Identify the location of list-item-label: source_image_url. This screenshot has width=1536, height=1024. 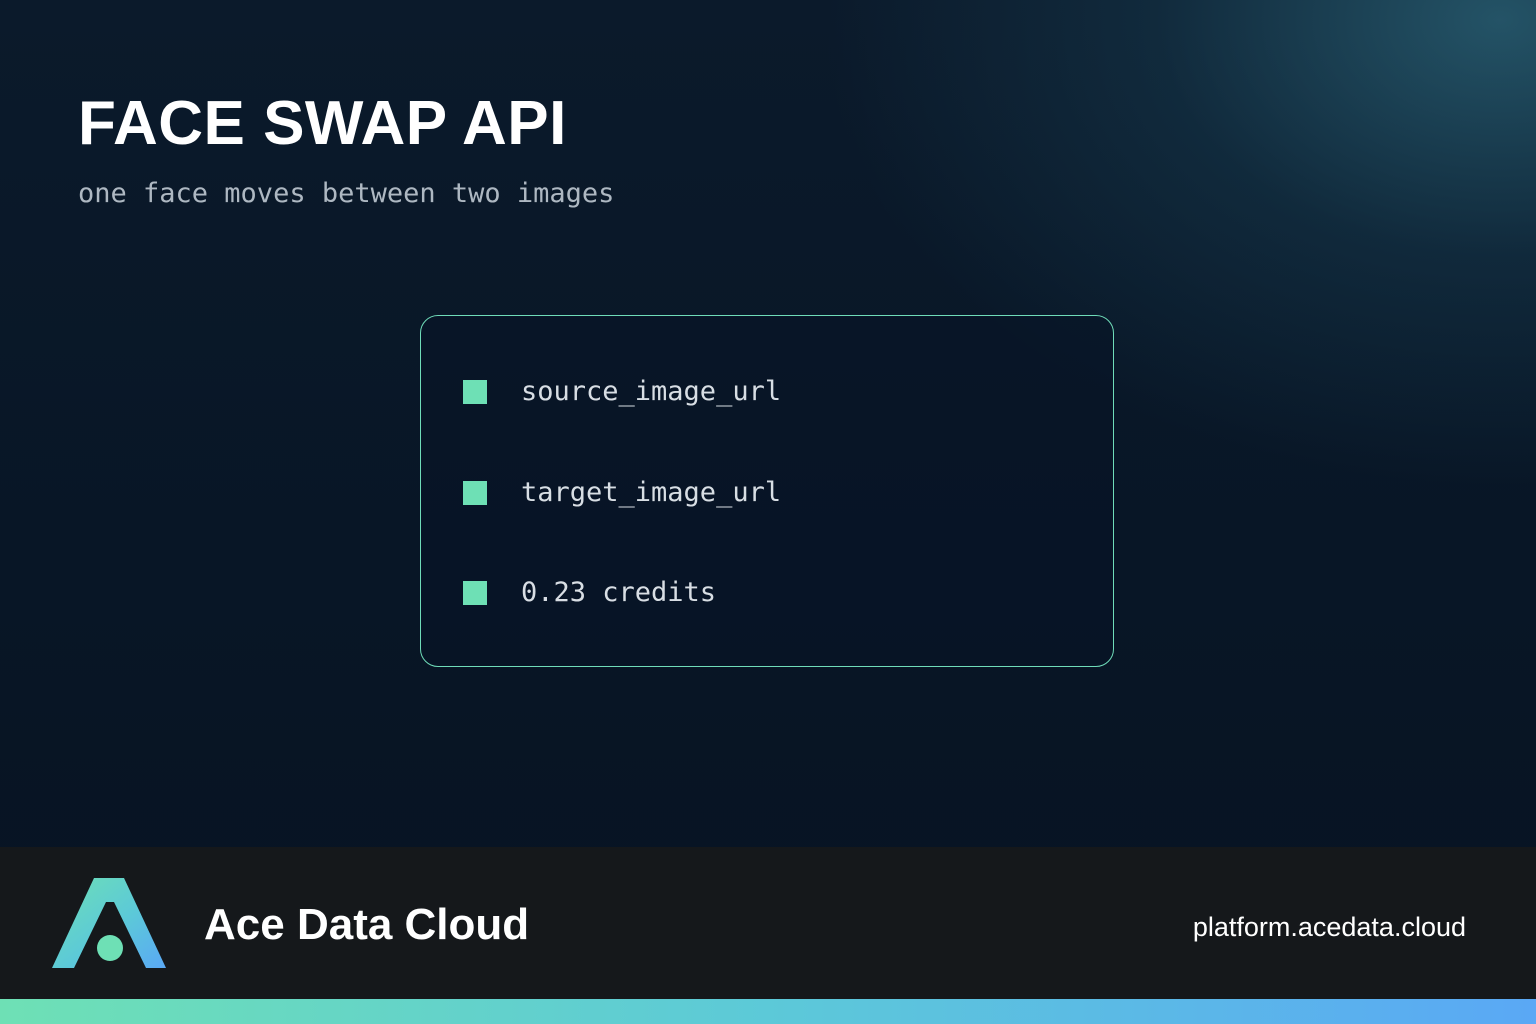
(651, 391).